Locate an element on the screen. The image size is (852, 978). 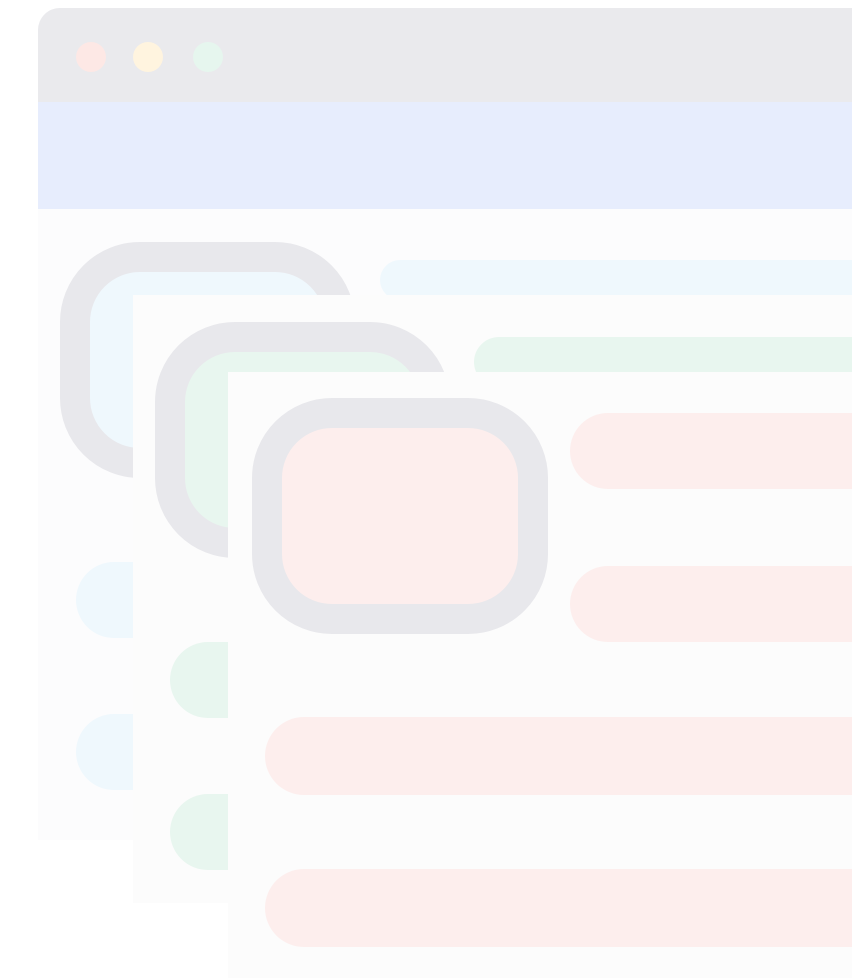
avatar-placeholder-icon is located at coordinates (400, 516).